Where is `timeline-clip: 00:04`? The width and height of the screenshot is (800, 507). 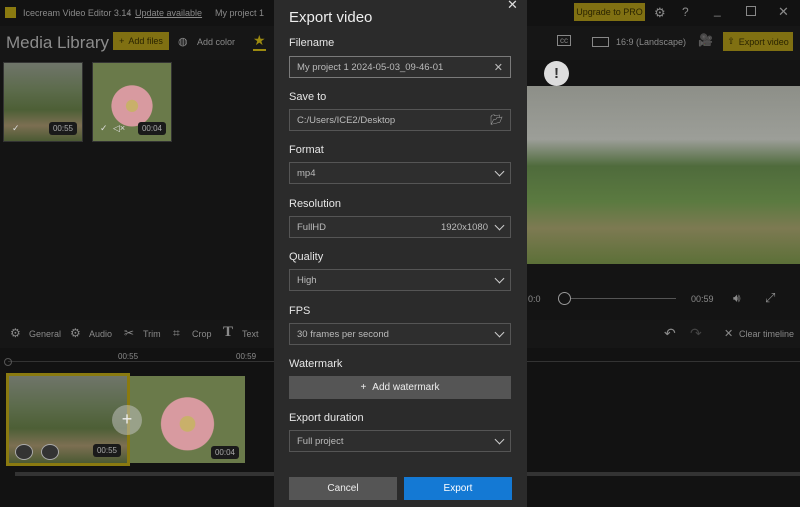 timeline-clip: 00:04 is located at coordinates (187, 419).